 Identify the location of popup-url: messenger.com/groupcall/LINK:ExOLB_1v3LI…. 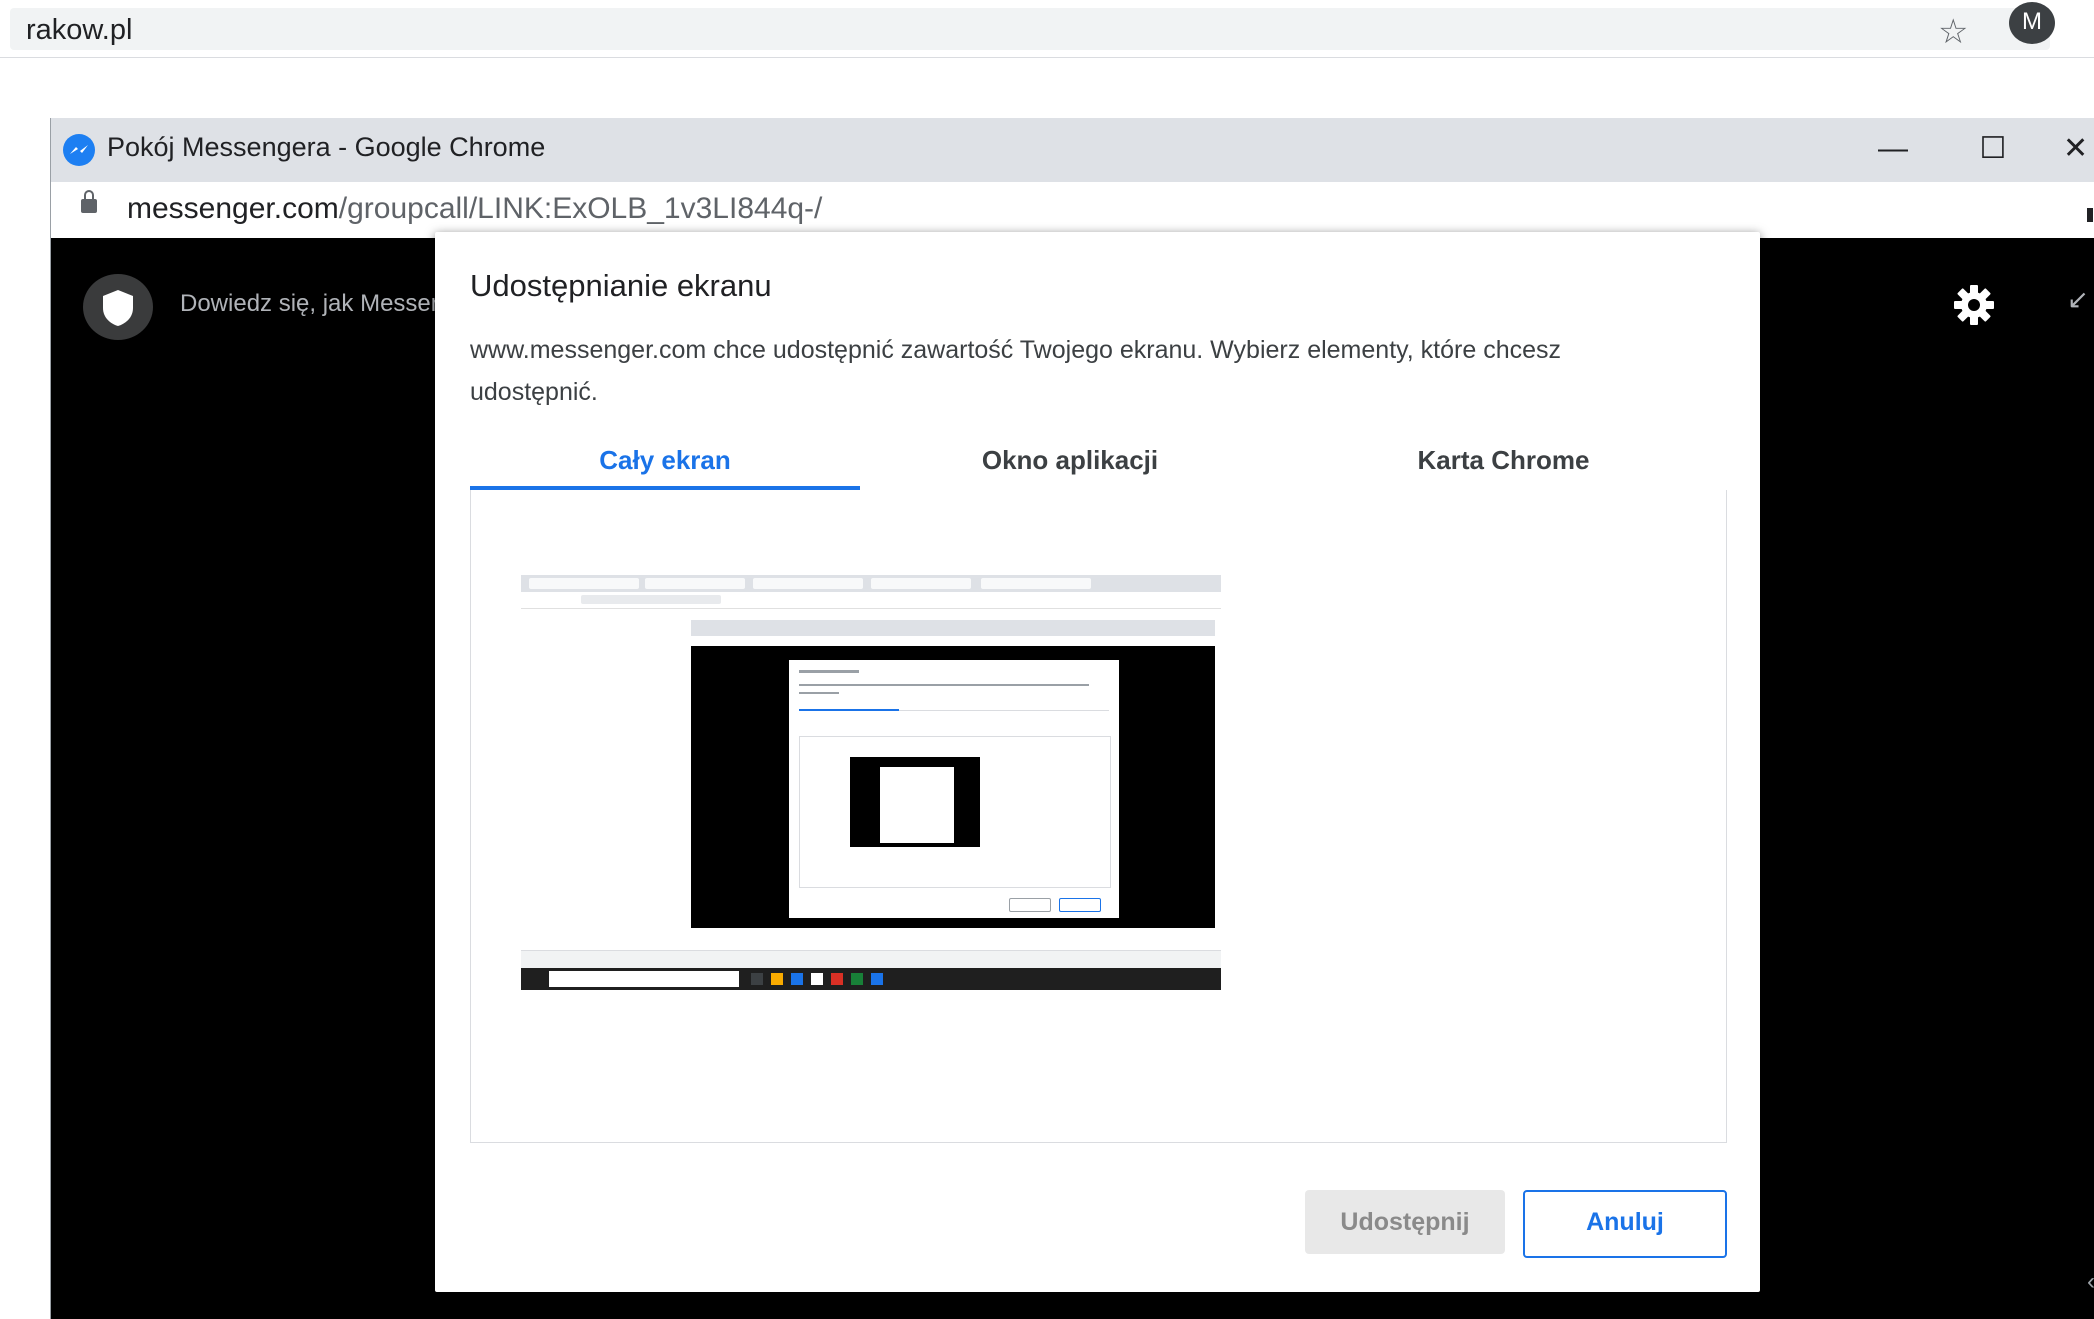
(474, 209).